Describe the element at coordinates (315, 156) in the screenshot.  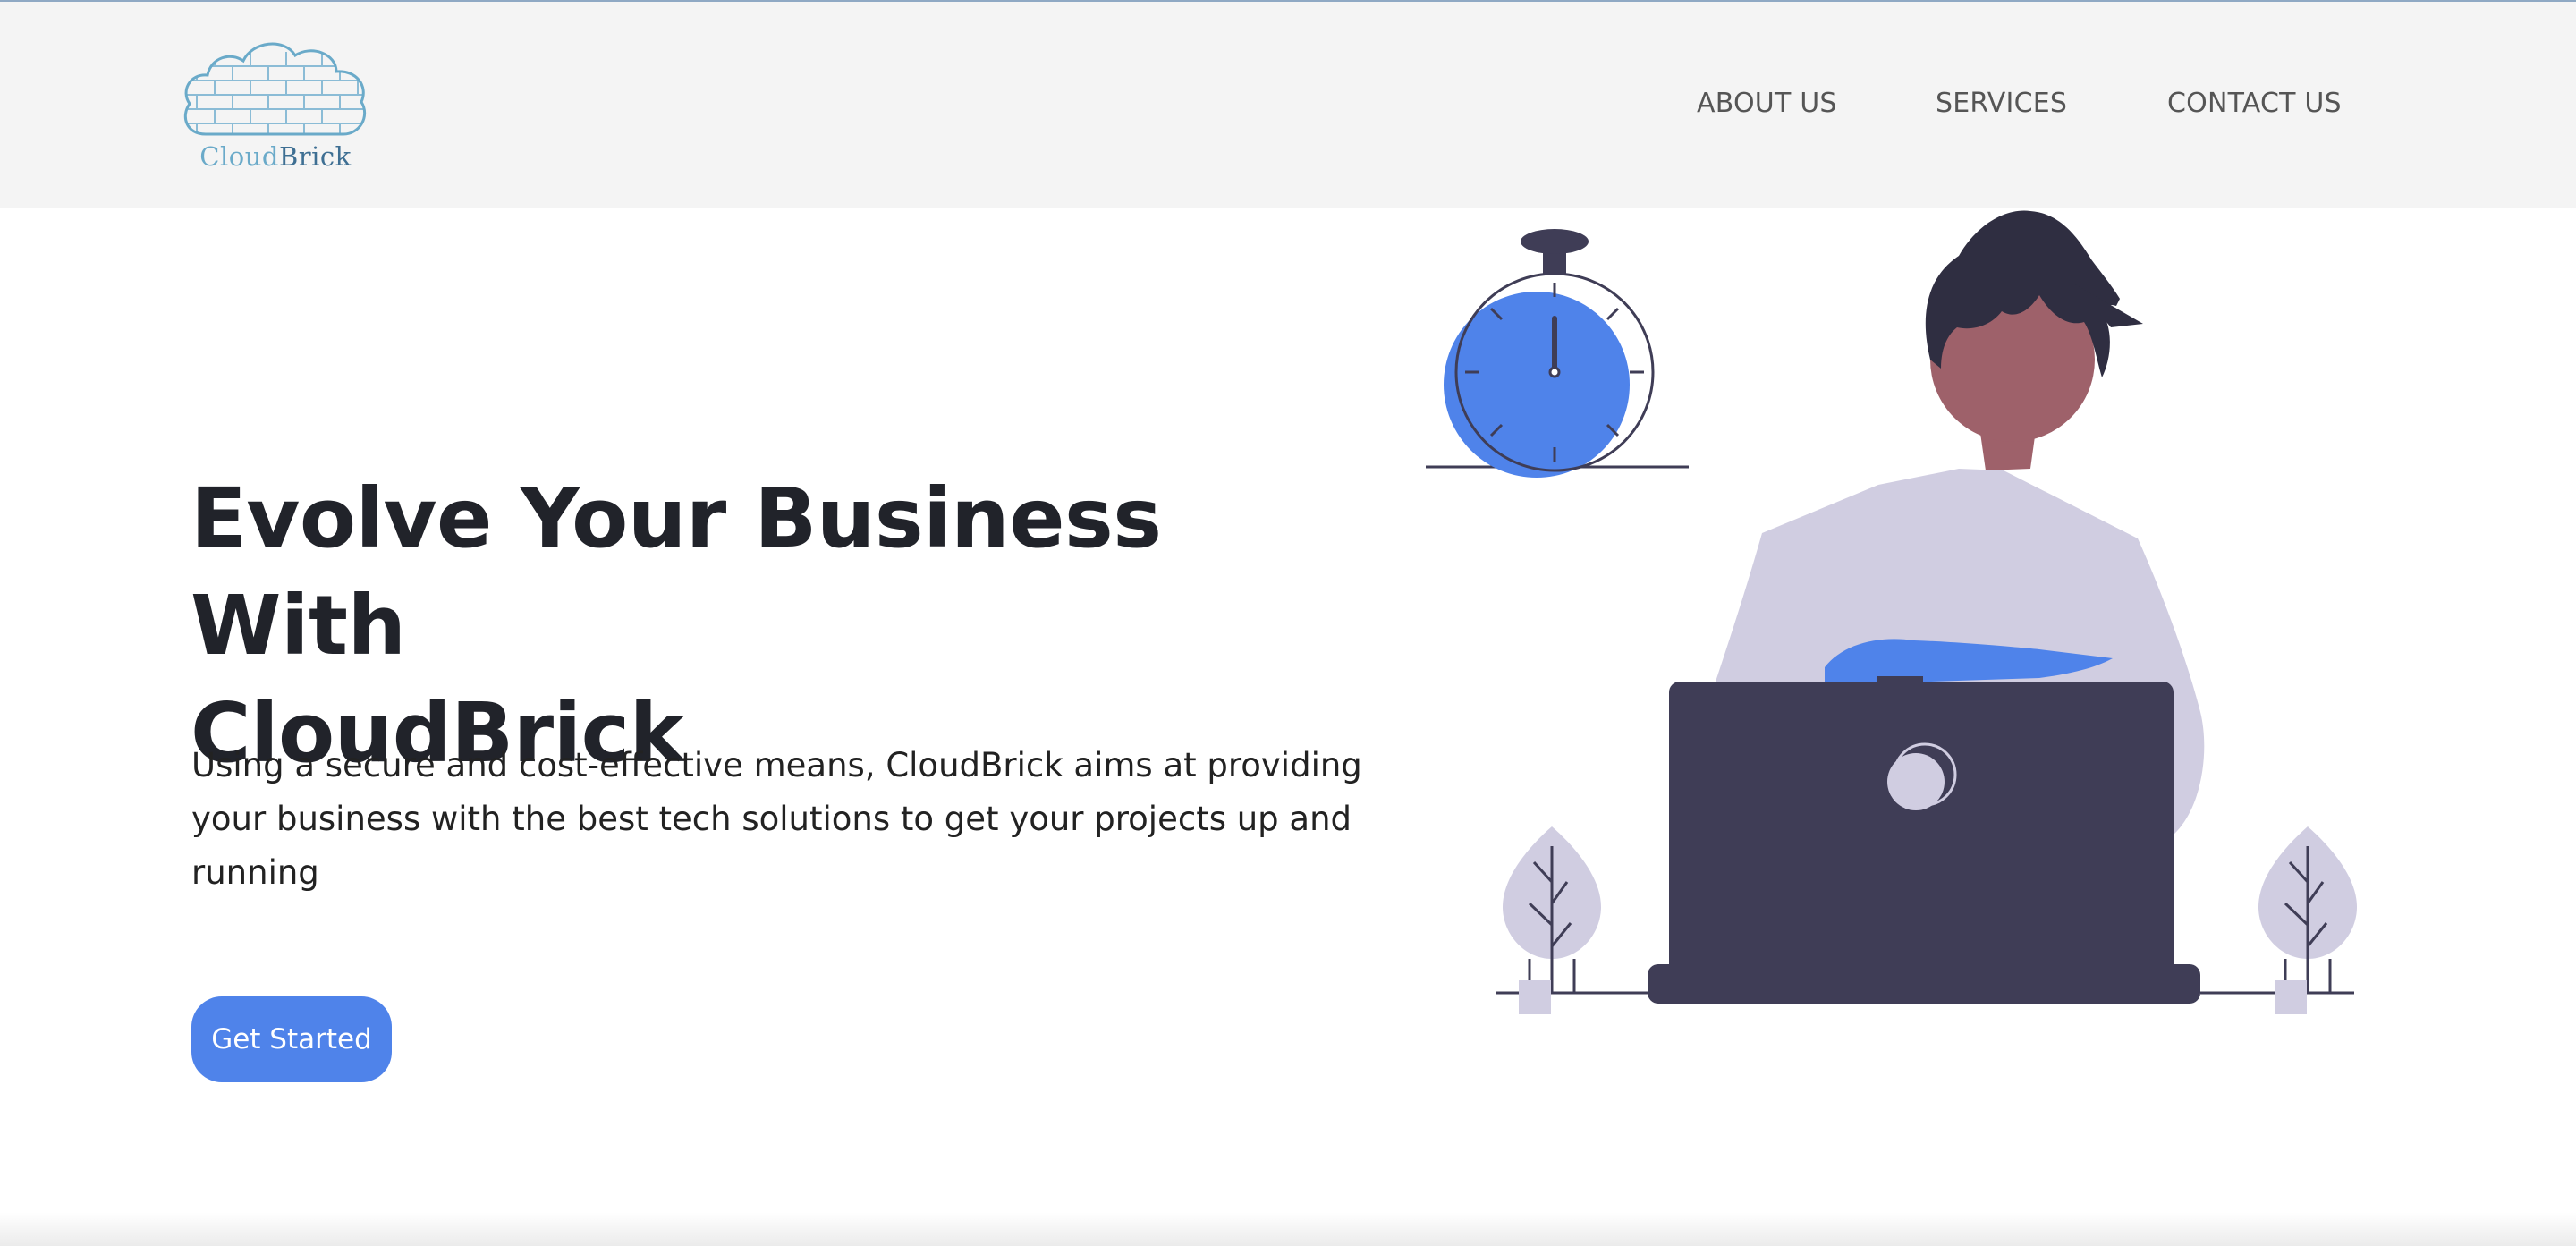
I see `brand-name-part2: Brick` at that location.